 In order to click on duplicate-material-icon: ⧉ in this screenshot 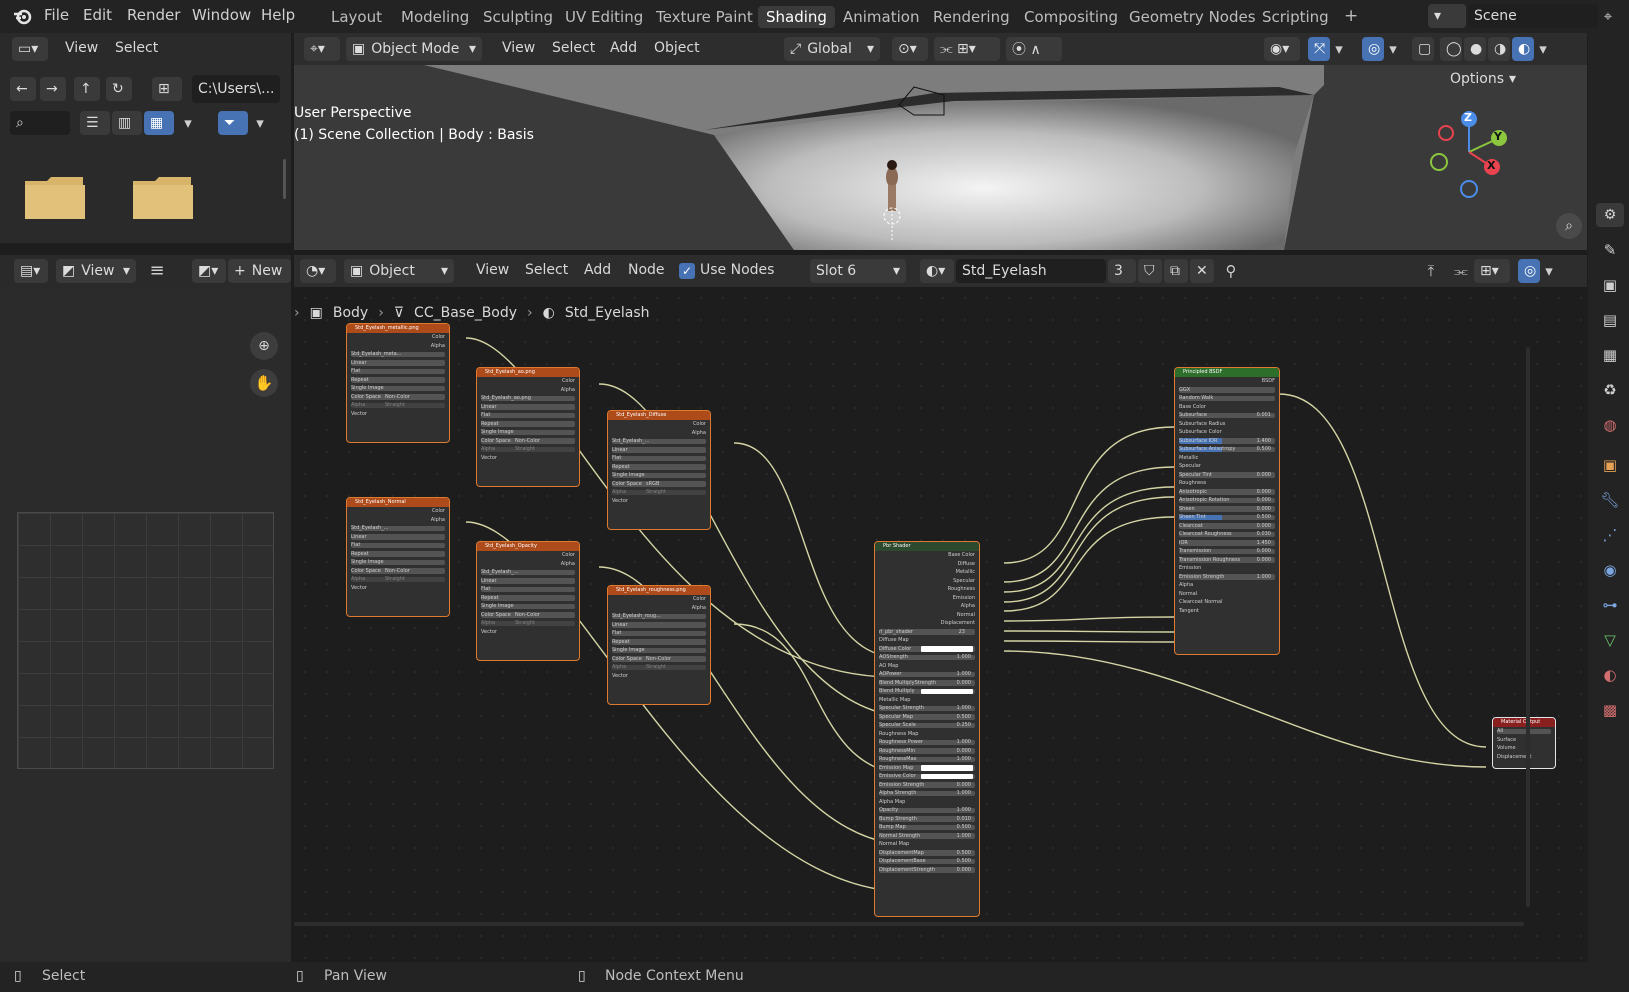, I will do `click(1176, 271)`.